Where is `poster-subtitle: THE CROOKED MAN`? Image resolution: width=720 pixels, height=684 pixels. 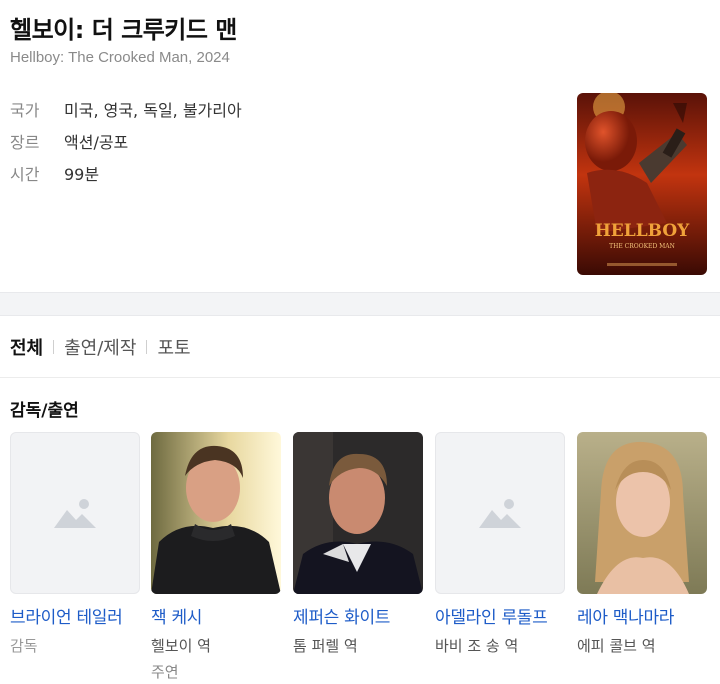
poster-subtitle: THE CROOKED MAN is located at coordinates (642, 246).